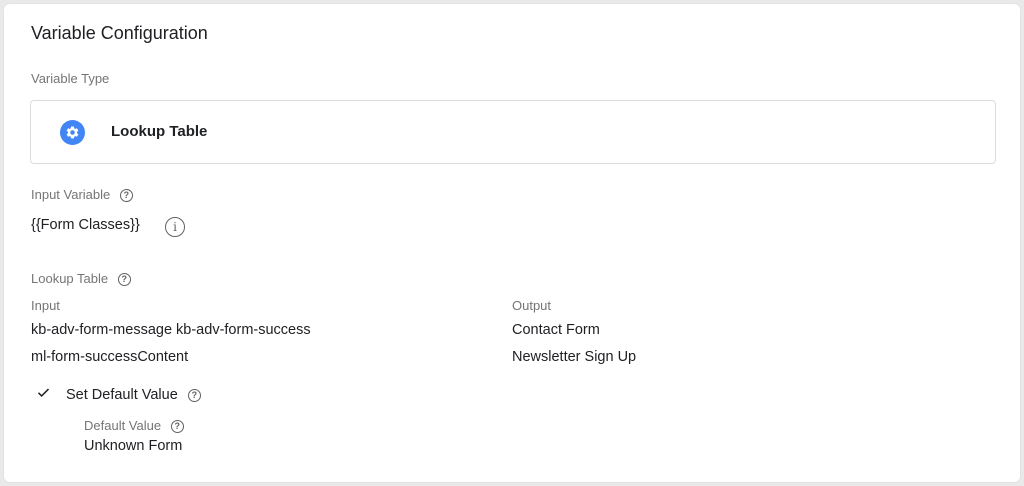 This screenshot has width=1024, height=486. Describe the element at coordinates (123, 425) in the screenshot. I see `default-value-label-text: Default Value` at that location.